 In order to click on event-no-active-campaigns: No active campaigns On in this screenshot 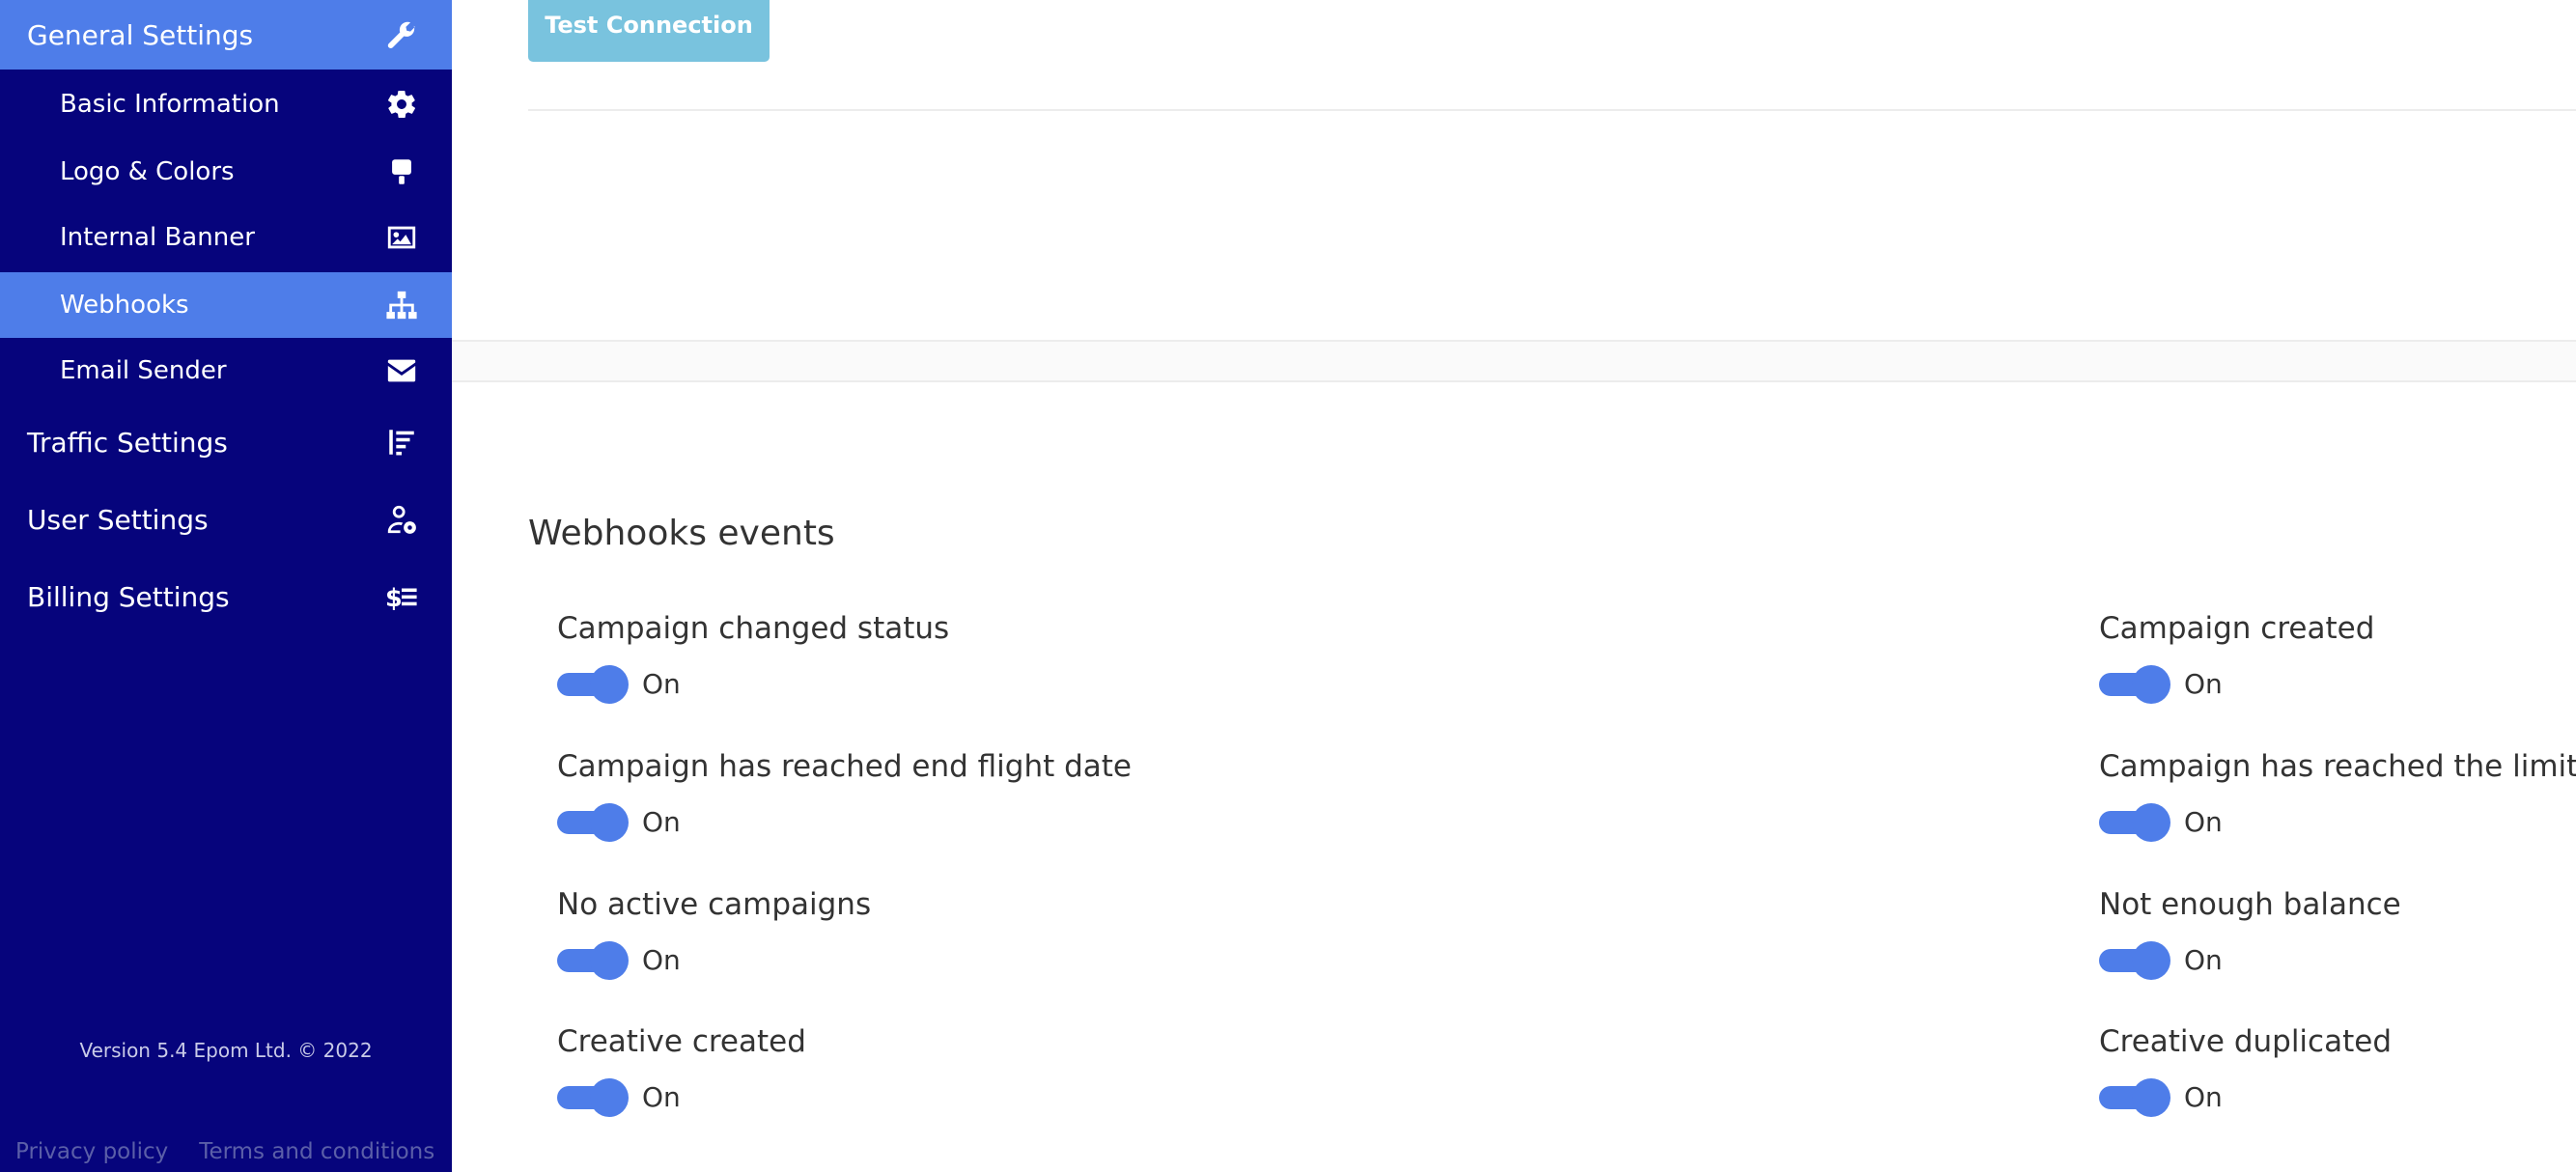, I will do `click(715, 933)`.